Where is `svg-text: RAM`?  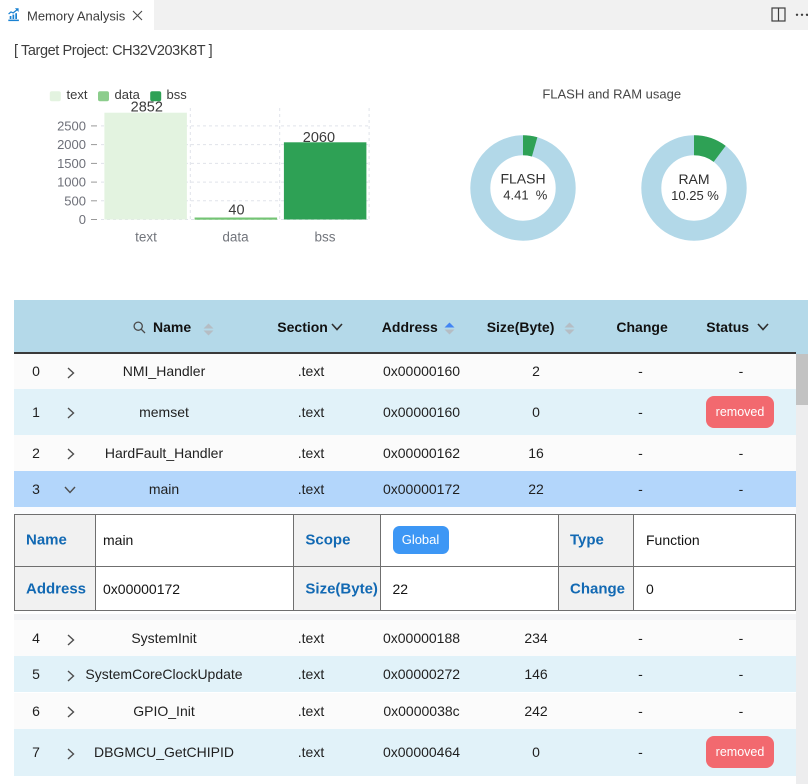 svg-text: RAM is located at coordinates (693, 179).